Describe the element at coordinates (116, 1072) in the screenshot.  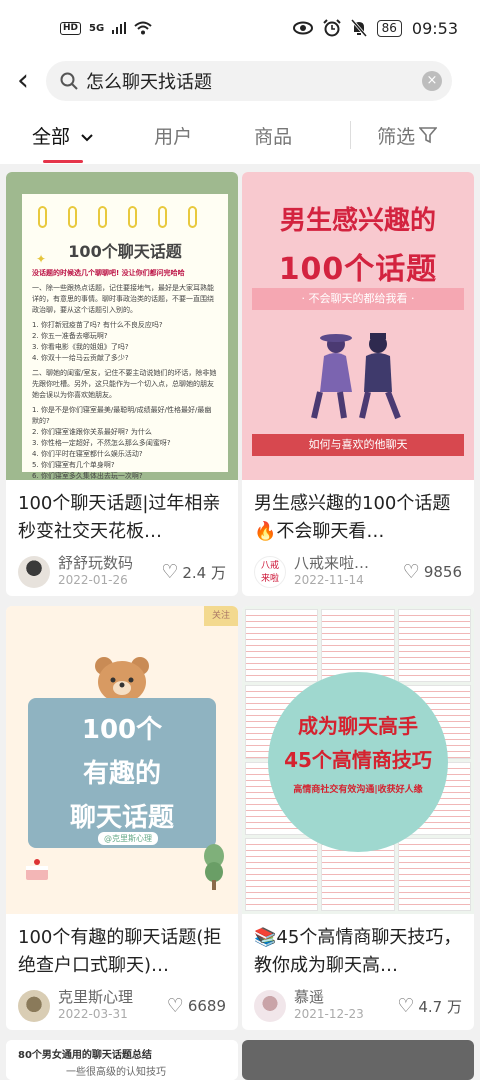
I see `cover-subtitle: 一些很高级的认知技巧` at that location.